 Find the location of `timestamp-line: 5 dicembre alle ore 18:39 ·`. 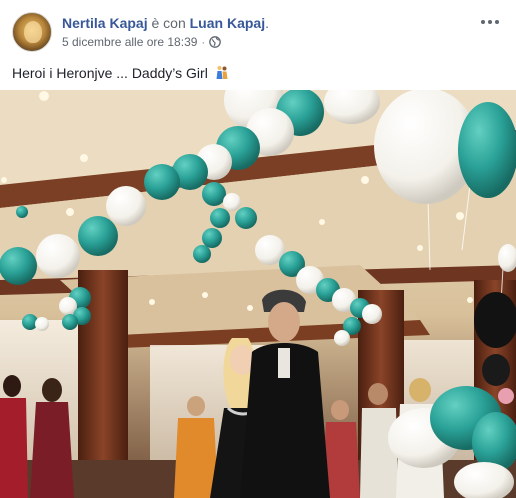

timestamp-line: 5 dicembre alle ore 18:39 · is located at coordinates (165, 42).